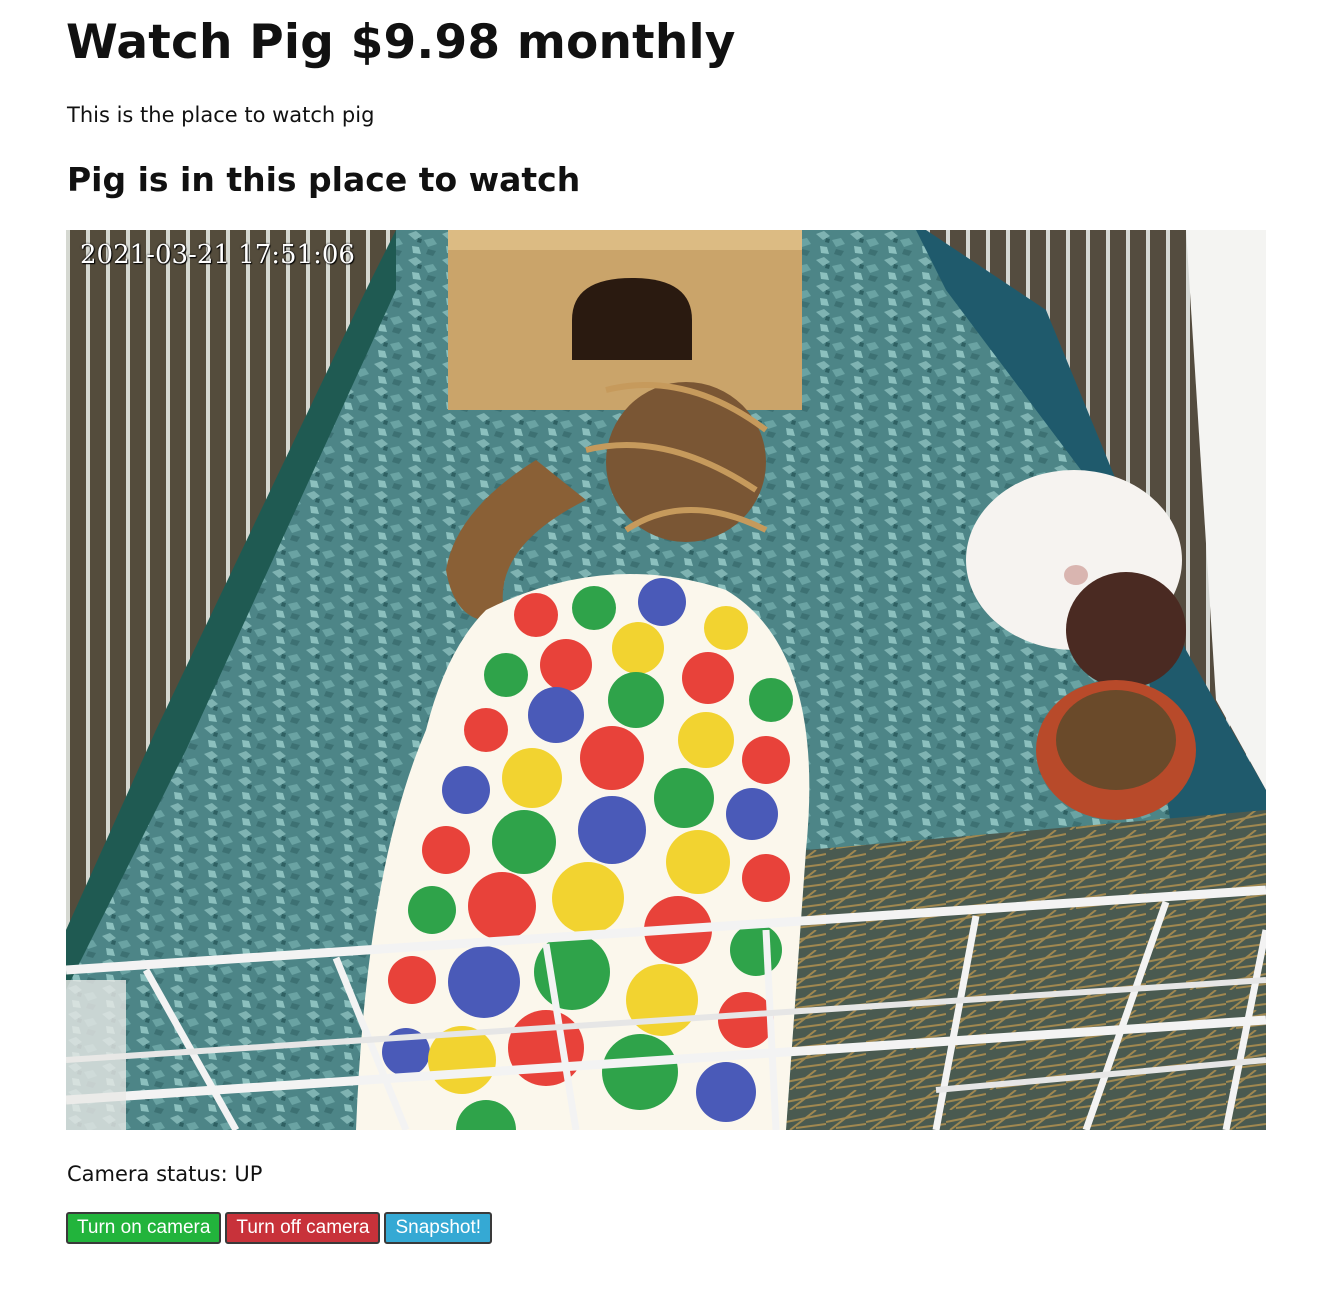 This screenshot has width=1330, height=1298. I want to click on camera-controls: Turn on camera Turn off camera Snapshot!, so click(281, 1228).